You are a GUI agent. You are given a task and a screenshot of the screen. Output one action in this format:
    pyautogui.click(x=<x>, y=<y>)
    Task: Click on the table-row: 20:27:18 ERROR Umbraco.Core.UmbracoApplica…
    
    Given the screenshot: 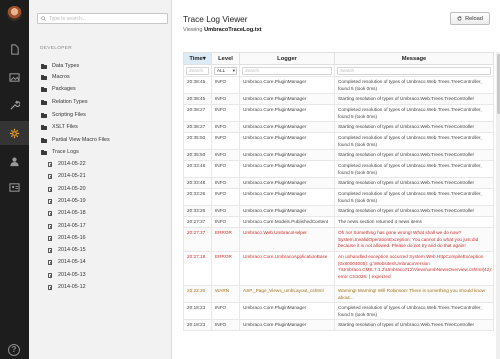 What is the action you would take?
    pyautogui.click(x=338, y=268)
    